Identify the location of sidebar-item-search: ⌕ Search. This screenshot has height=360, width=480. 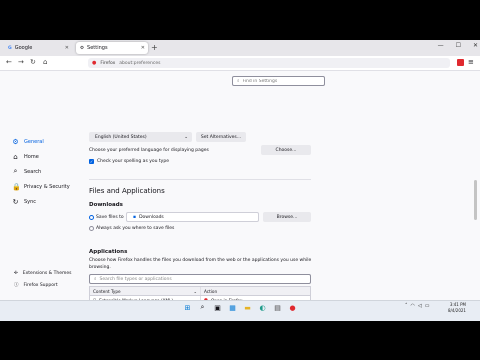
(41, 171).